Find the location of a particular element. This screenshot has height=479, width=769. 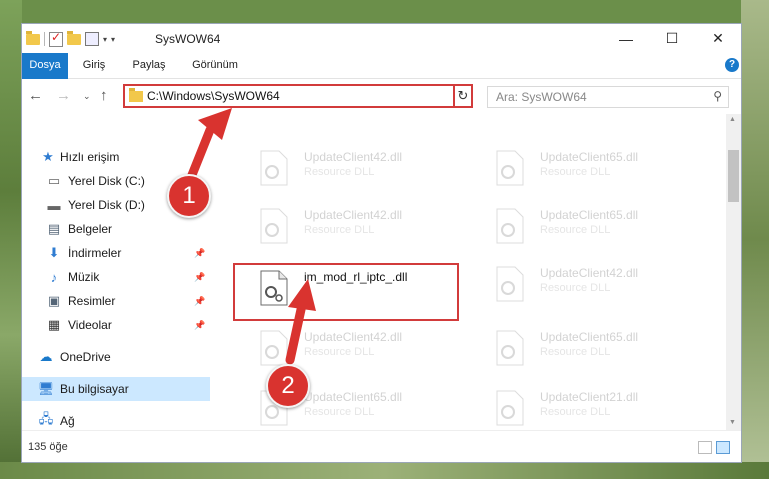

network-icon: 🖧 is located at coordinates (46, 418).